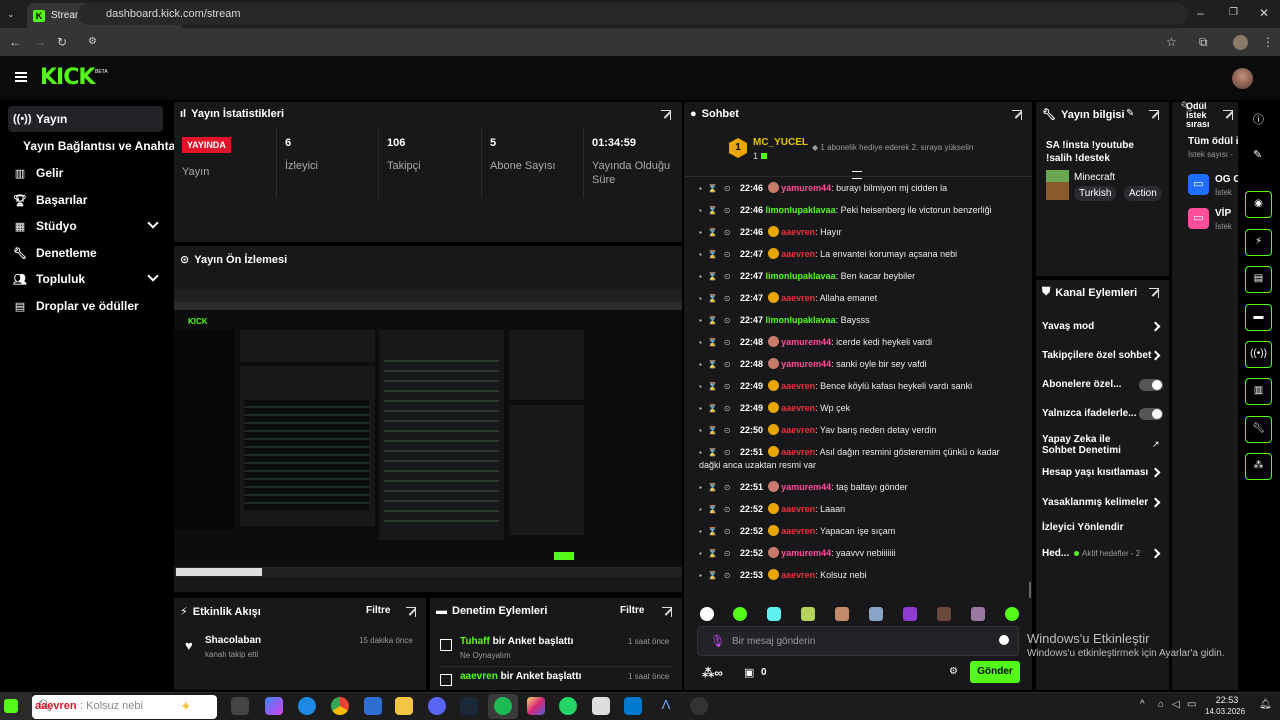 Image resolution: width=1280 pixels, height=720 pixels. What do you see at coordinates (11, 14) in the screenshot?
I see `tab-list-icon: ⌄` at bounding box center [11, 14].